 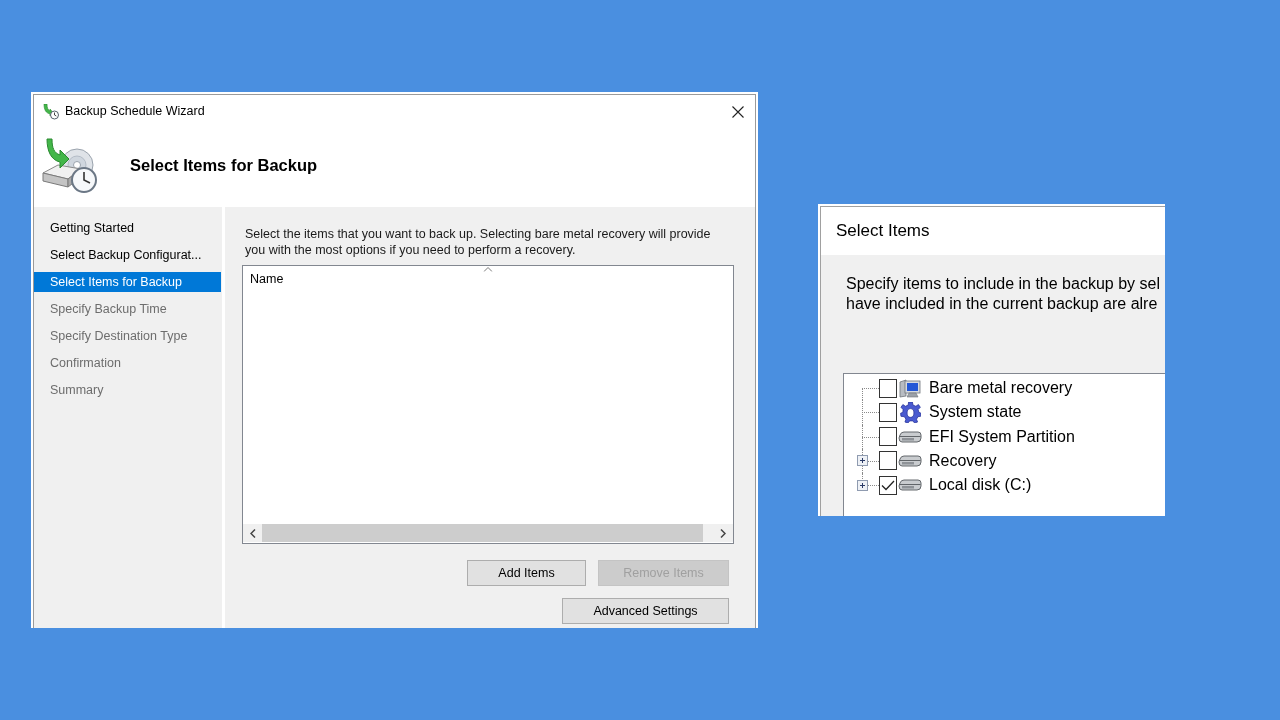 What do you see at coordinates (127, 336) in the screenshot?
I see `wizard-step: Specify Destination Type` at bounding box center [127, 336].